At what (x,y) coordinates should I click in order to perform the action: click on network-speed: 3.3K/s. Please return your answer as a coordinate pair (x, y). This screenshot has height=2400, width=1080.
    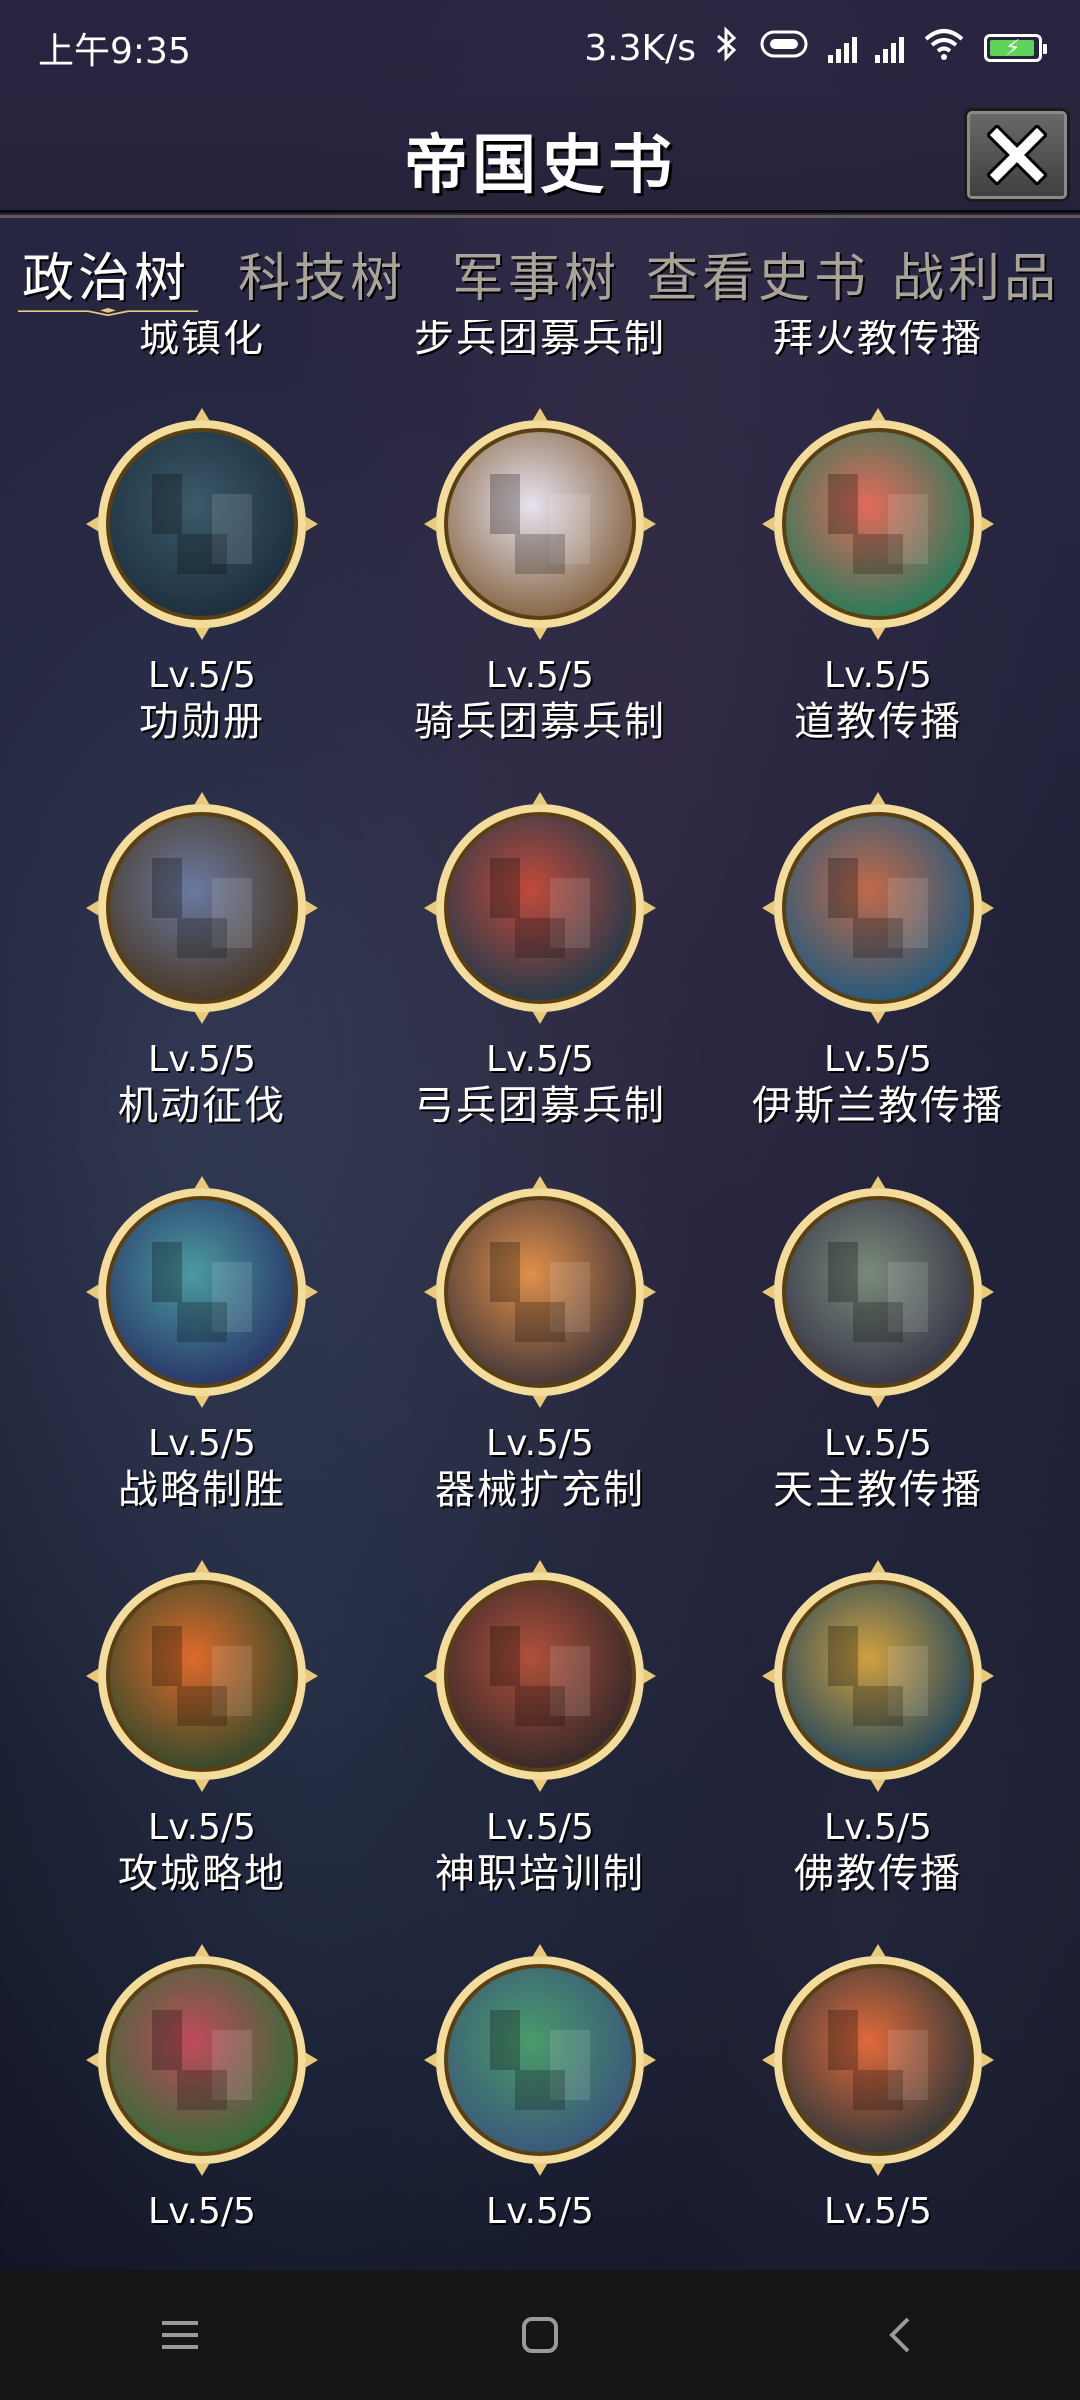
    Looking at the image, I should click on (640, 48).